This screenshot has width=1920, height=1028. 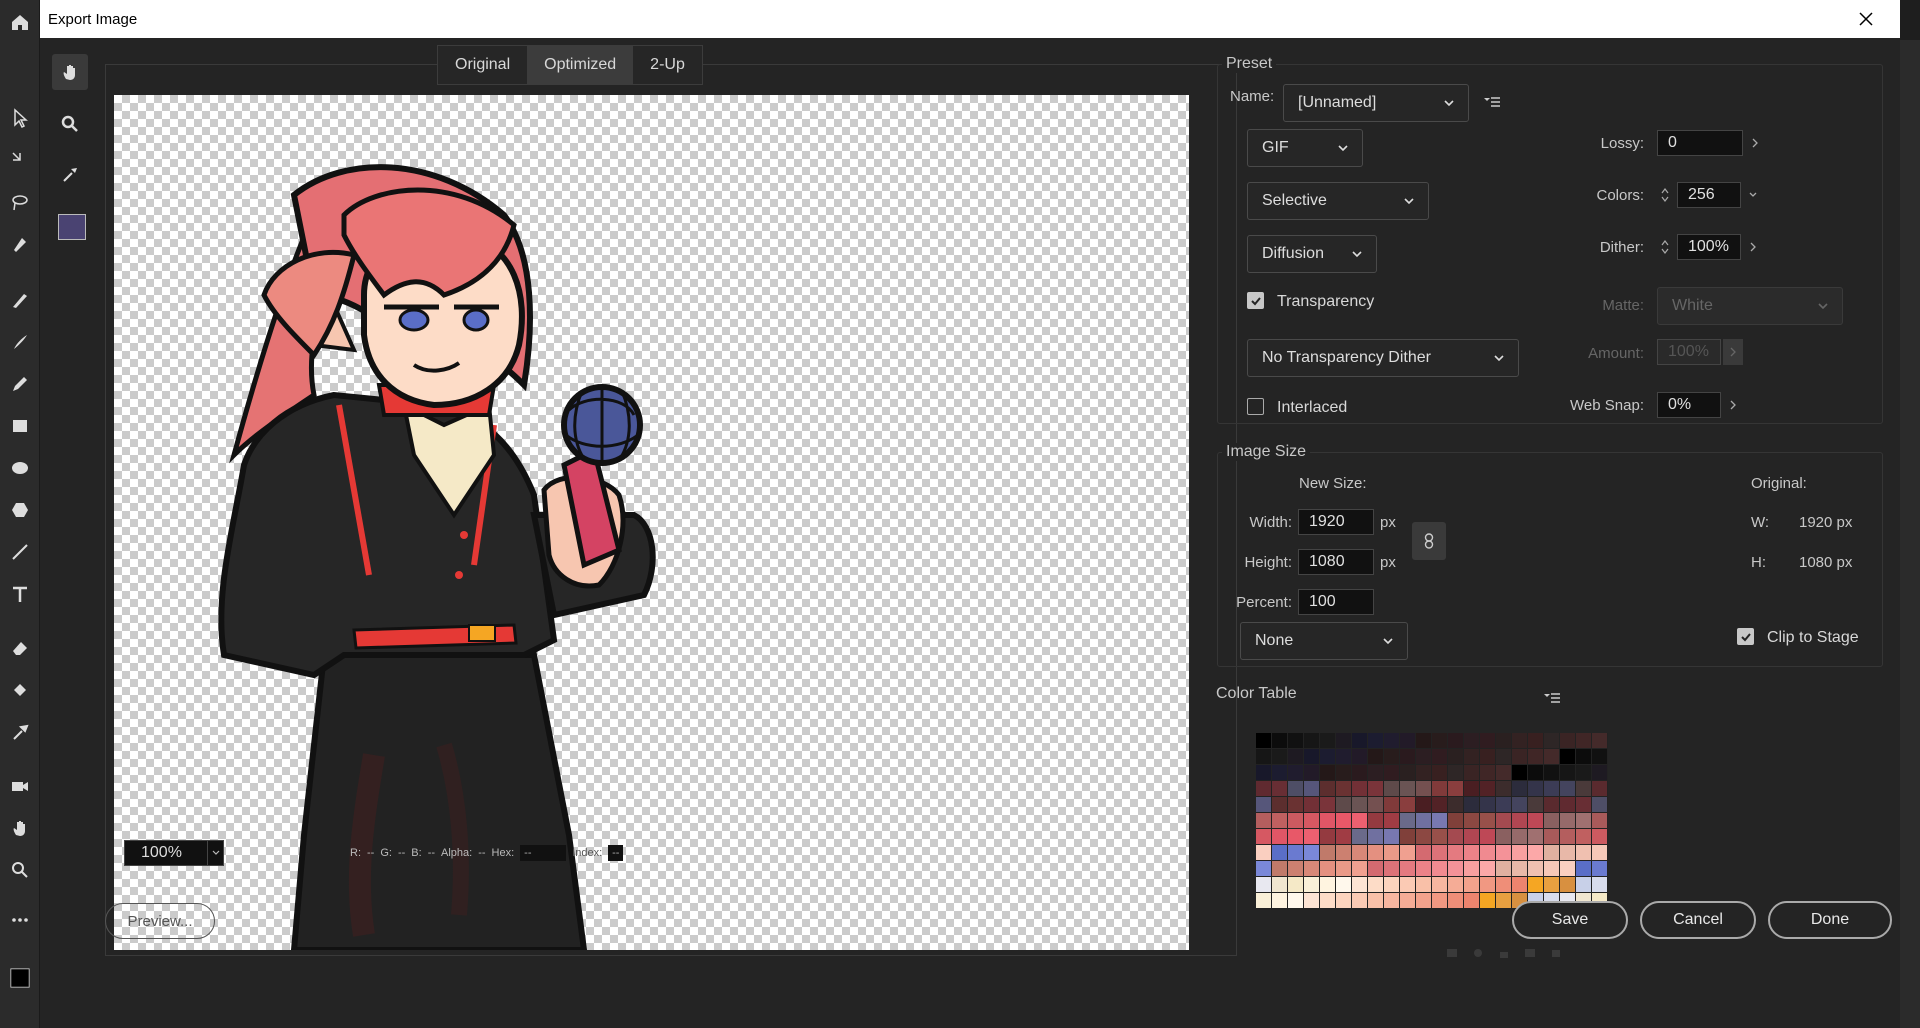 I want to click on polystar-tool-icon, so click(x=20, y=510).